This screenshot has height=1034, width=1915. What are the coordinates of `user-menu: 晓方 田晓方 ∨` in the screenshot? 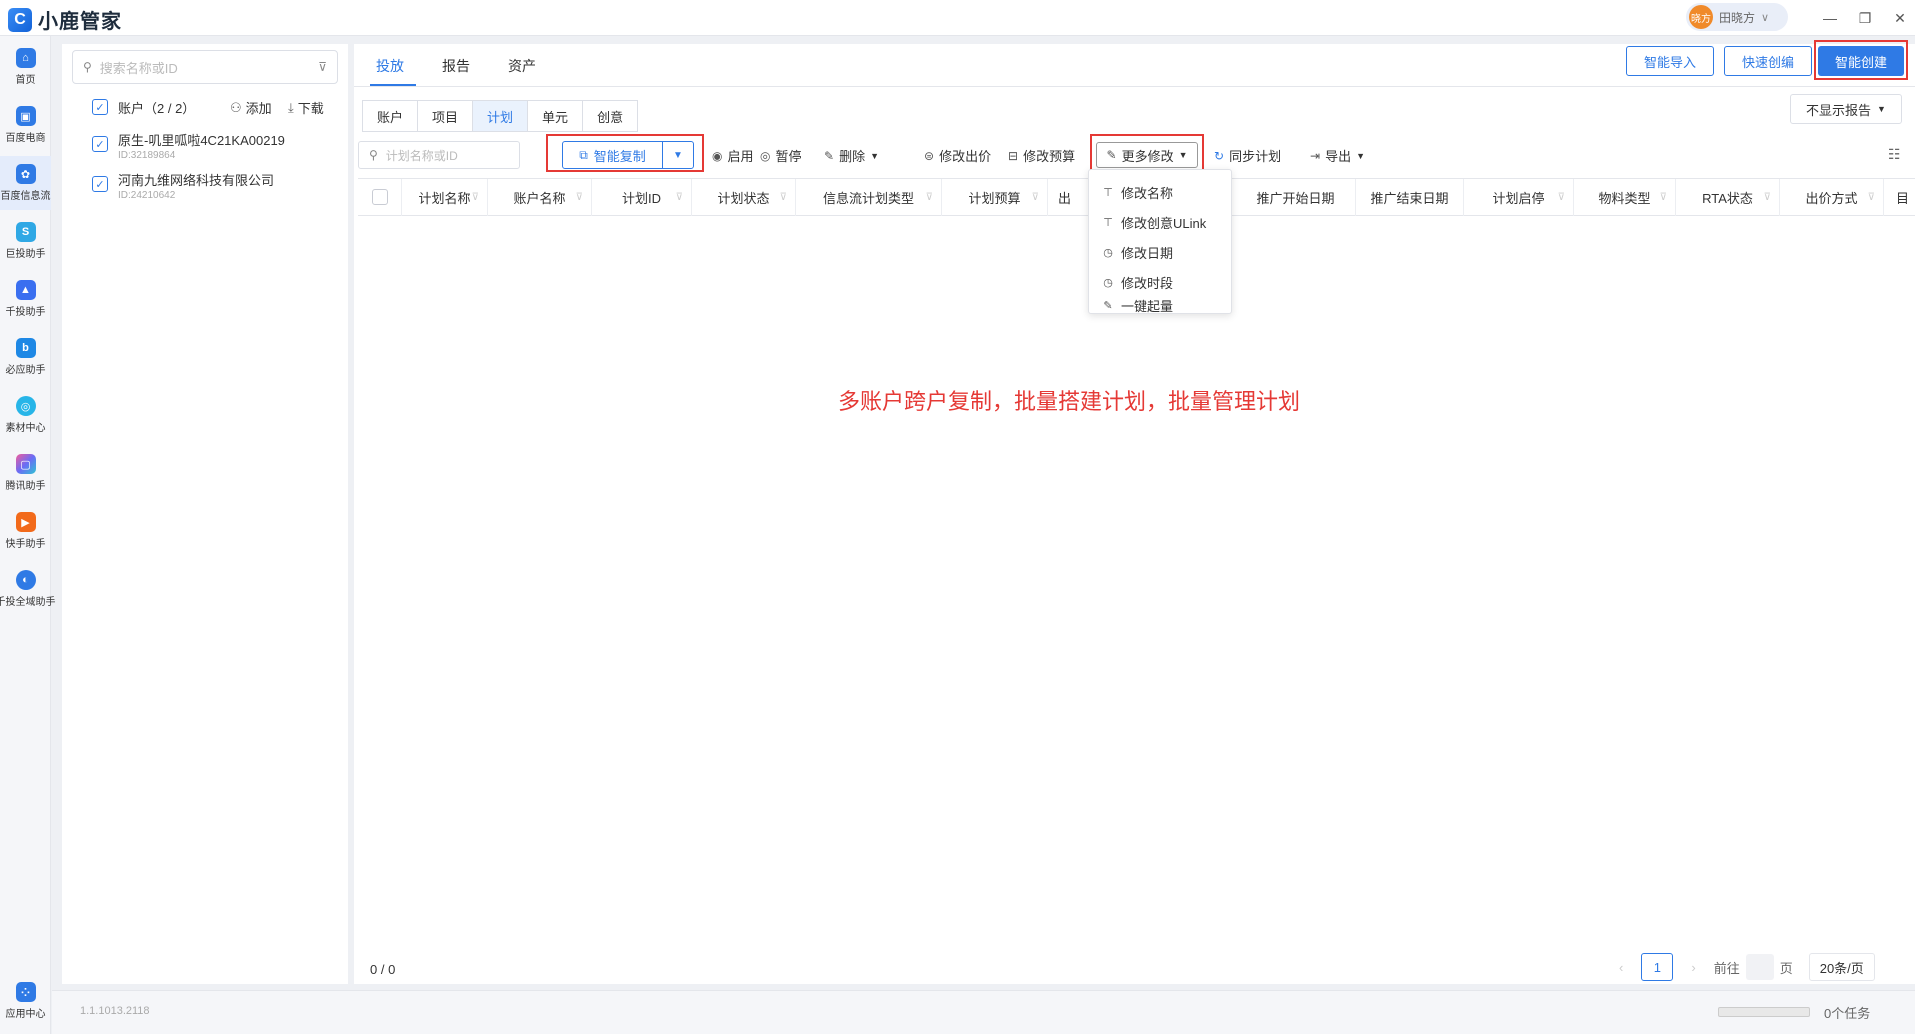 It's located at (1737, 17).